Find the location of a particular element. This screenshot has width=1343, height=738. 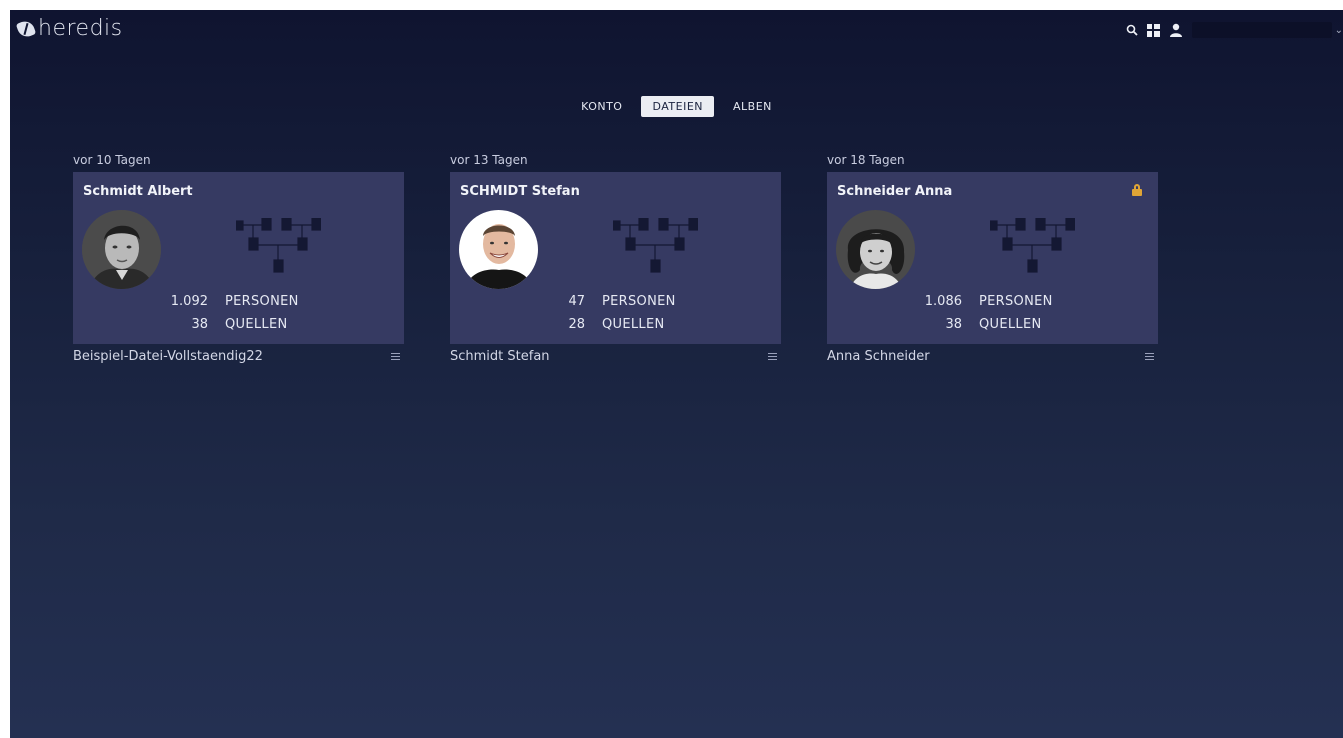

persons-count: 1.092 is located at coordinates (189, 301).